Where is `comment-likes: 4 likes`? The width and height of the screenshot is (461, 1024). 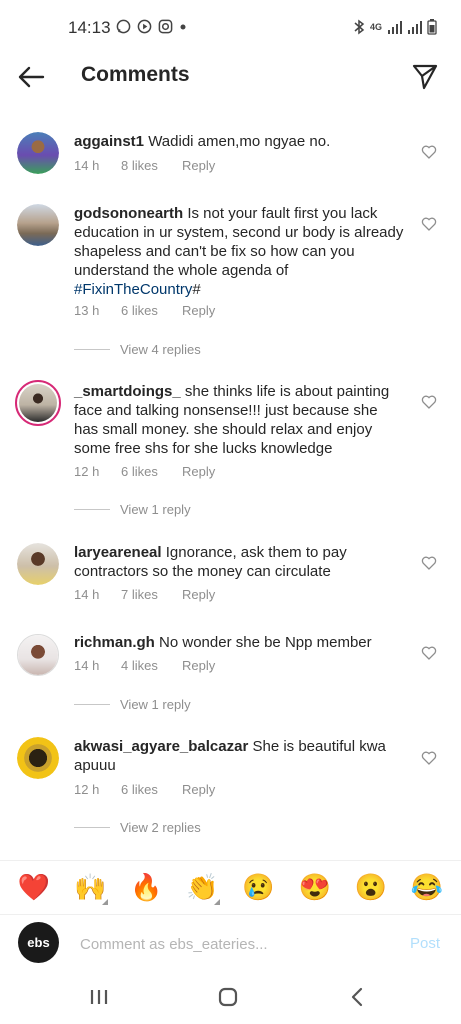 comment-likes: 4 likes is located at coordinates (151, 665).